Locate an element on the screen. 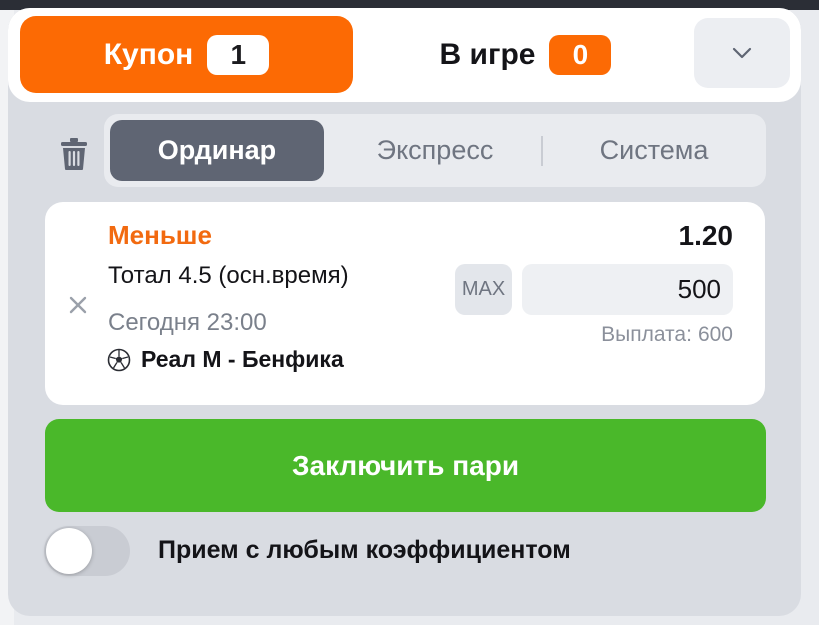  bet-slip-header: Купон 1 В игре 0 is located at coordinates (404, 55).